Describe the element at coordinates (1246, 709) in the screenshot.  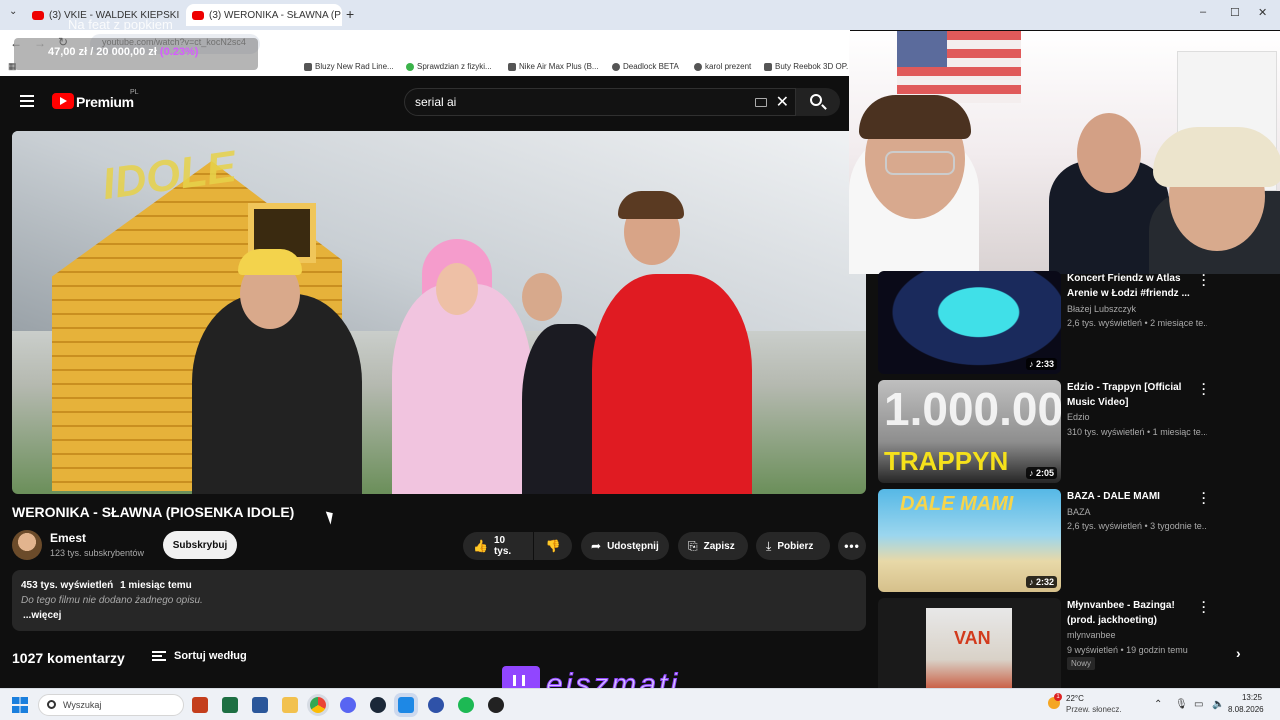
I see `taskbar-date: 8.08.2026` at that location.